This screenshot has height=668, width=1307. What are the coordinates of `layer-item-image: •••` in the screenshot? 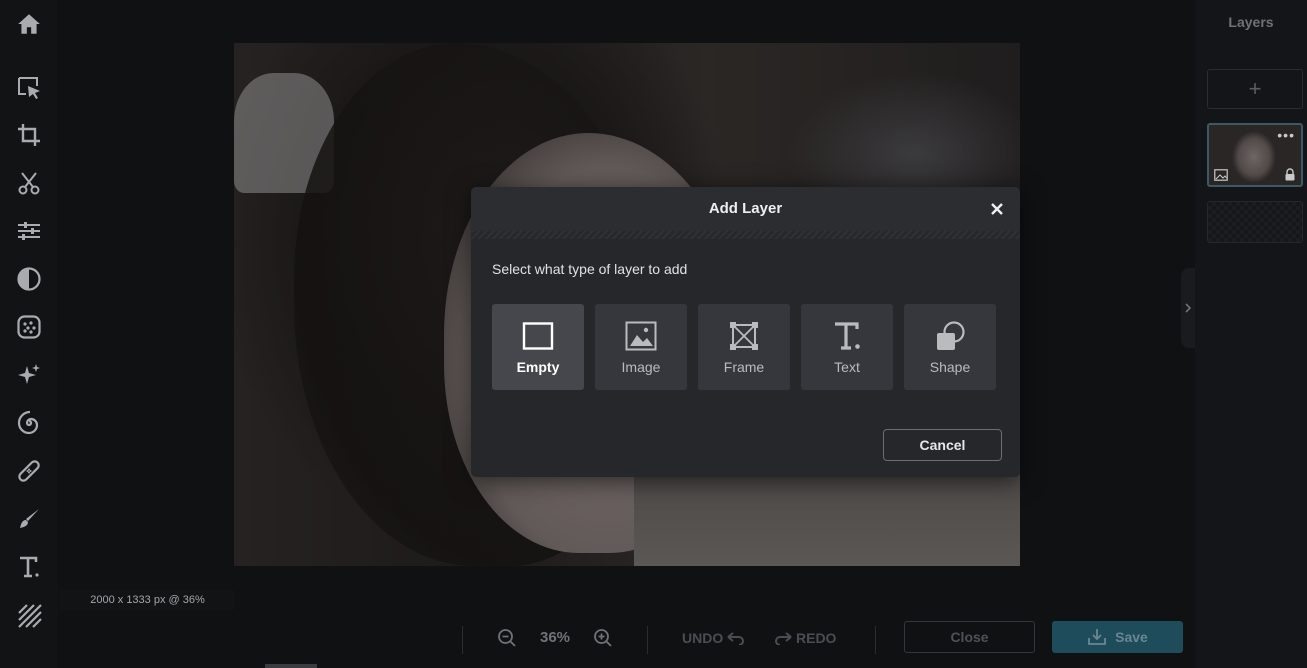 It's located at (1255, 155).